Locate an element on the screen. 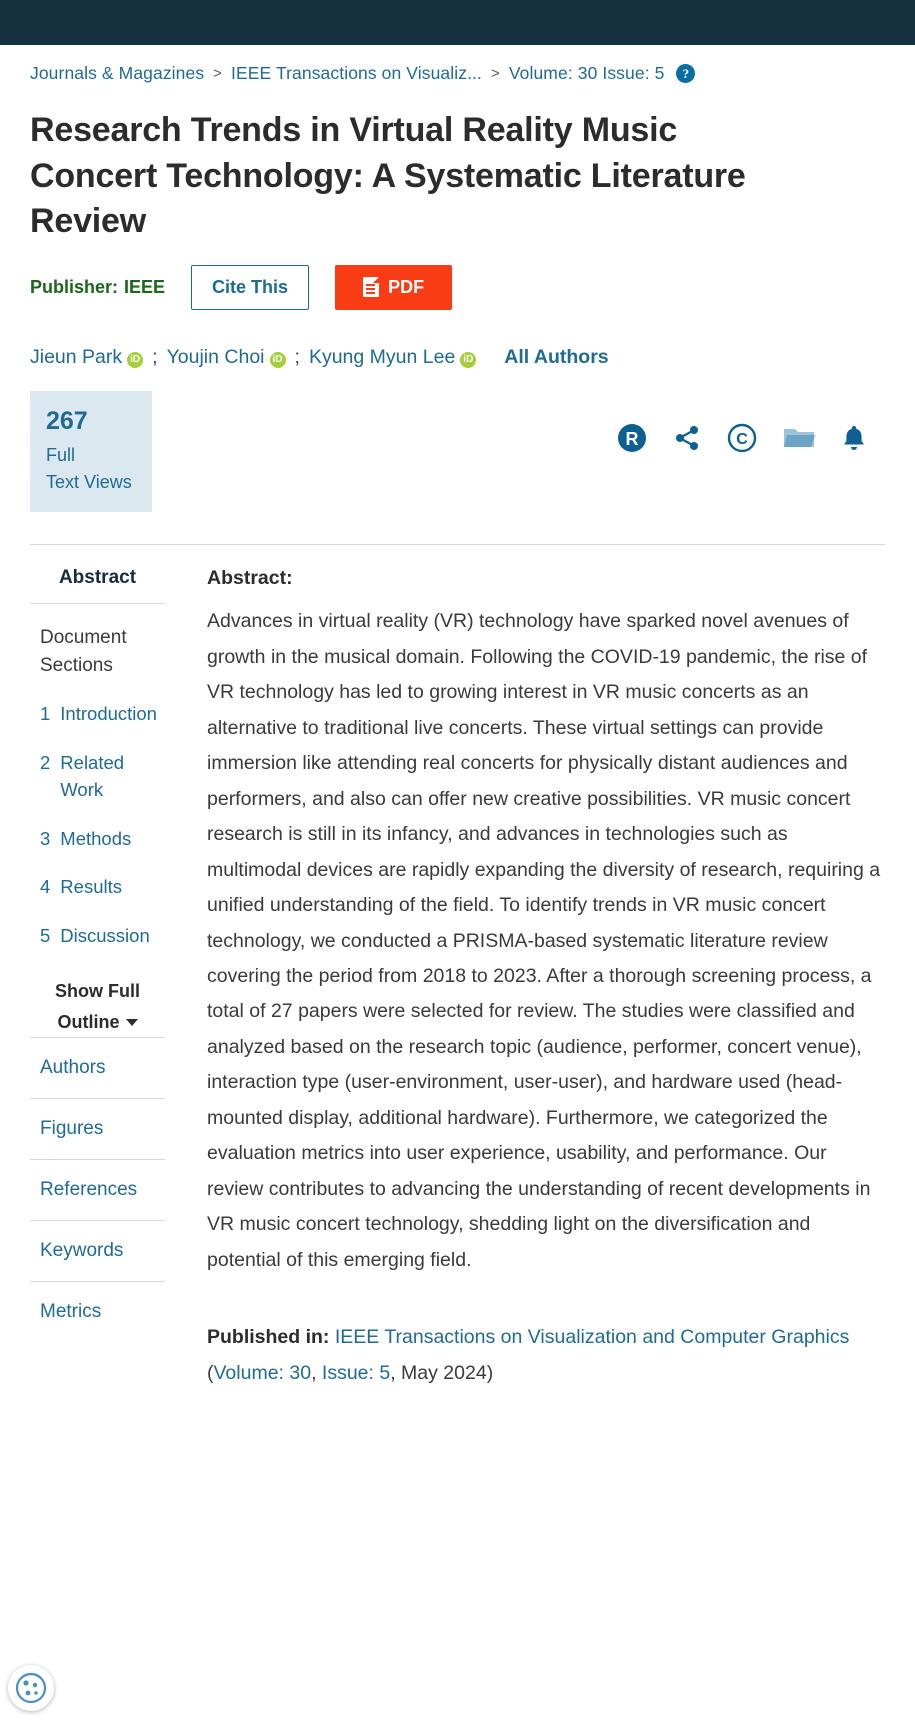  publisher-info: Publisher: IEEE is located at coordinates (97, 287).